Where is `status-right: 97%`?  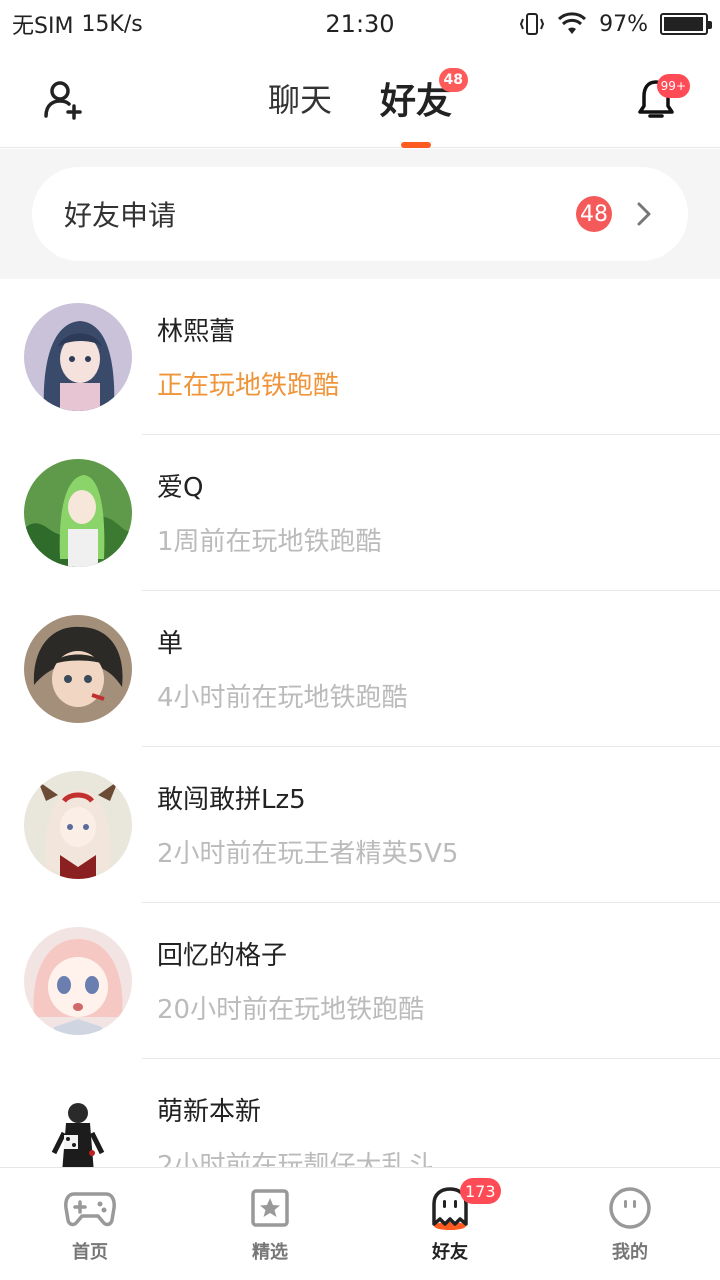 status-right: 97% is located at coordinates (615, 24).